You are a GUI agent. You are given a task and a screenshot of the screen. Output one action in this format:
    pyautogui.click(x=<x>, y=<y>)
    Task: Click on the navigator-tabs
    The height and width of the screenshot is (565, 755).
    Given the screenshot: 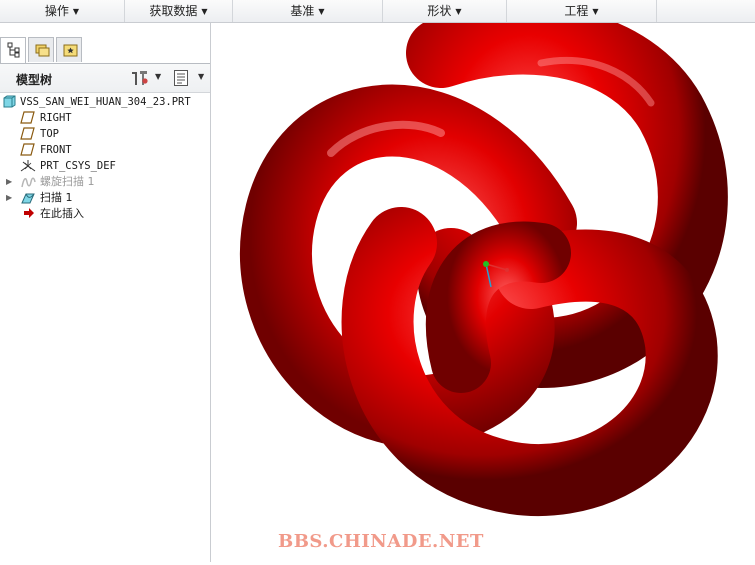 What is the action you would take?
    pyautogui.click(x=105, y=49)
    